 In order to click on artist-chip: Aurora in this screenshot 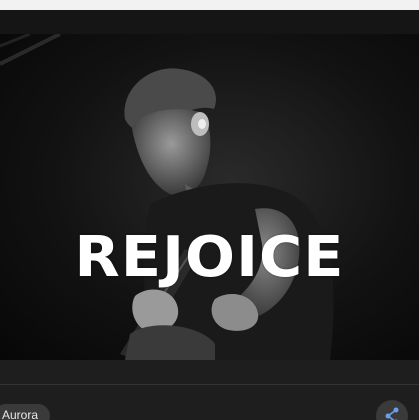, I will do `click(25, 412)`.